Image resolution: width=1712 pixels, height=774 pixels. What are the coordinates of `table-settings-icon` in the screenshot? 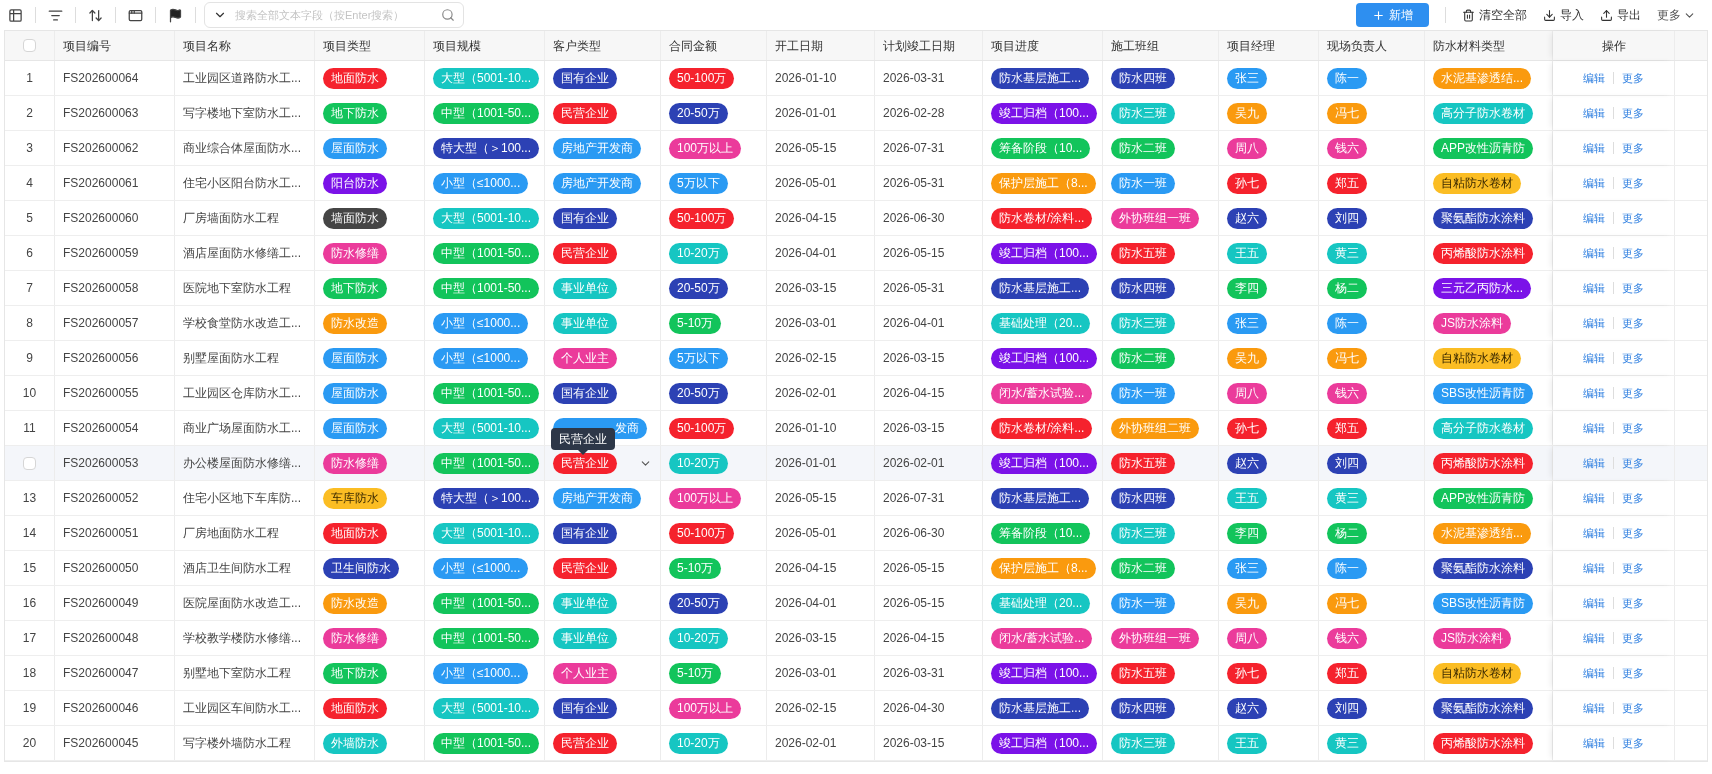 It's located at (15, 15).